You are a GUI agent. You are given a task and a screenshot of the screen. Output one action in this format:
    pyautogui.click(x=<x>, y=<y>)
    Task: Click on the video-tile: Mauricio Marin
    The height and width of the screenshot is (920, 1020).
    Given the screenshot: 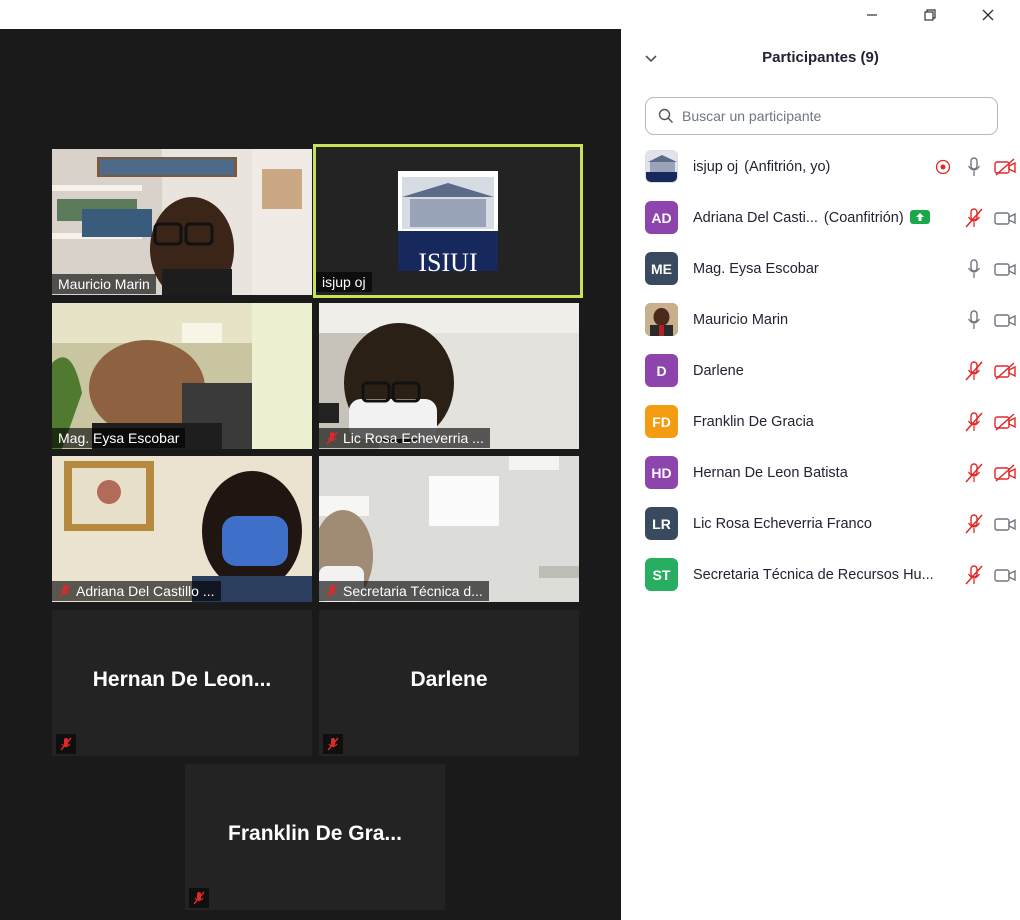 What is the action you would take?
    pyautogui.click(x=182, y=222)
    